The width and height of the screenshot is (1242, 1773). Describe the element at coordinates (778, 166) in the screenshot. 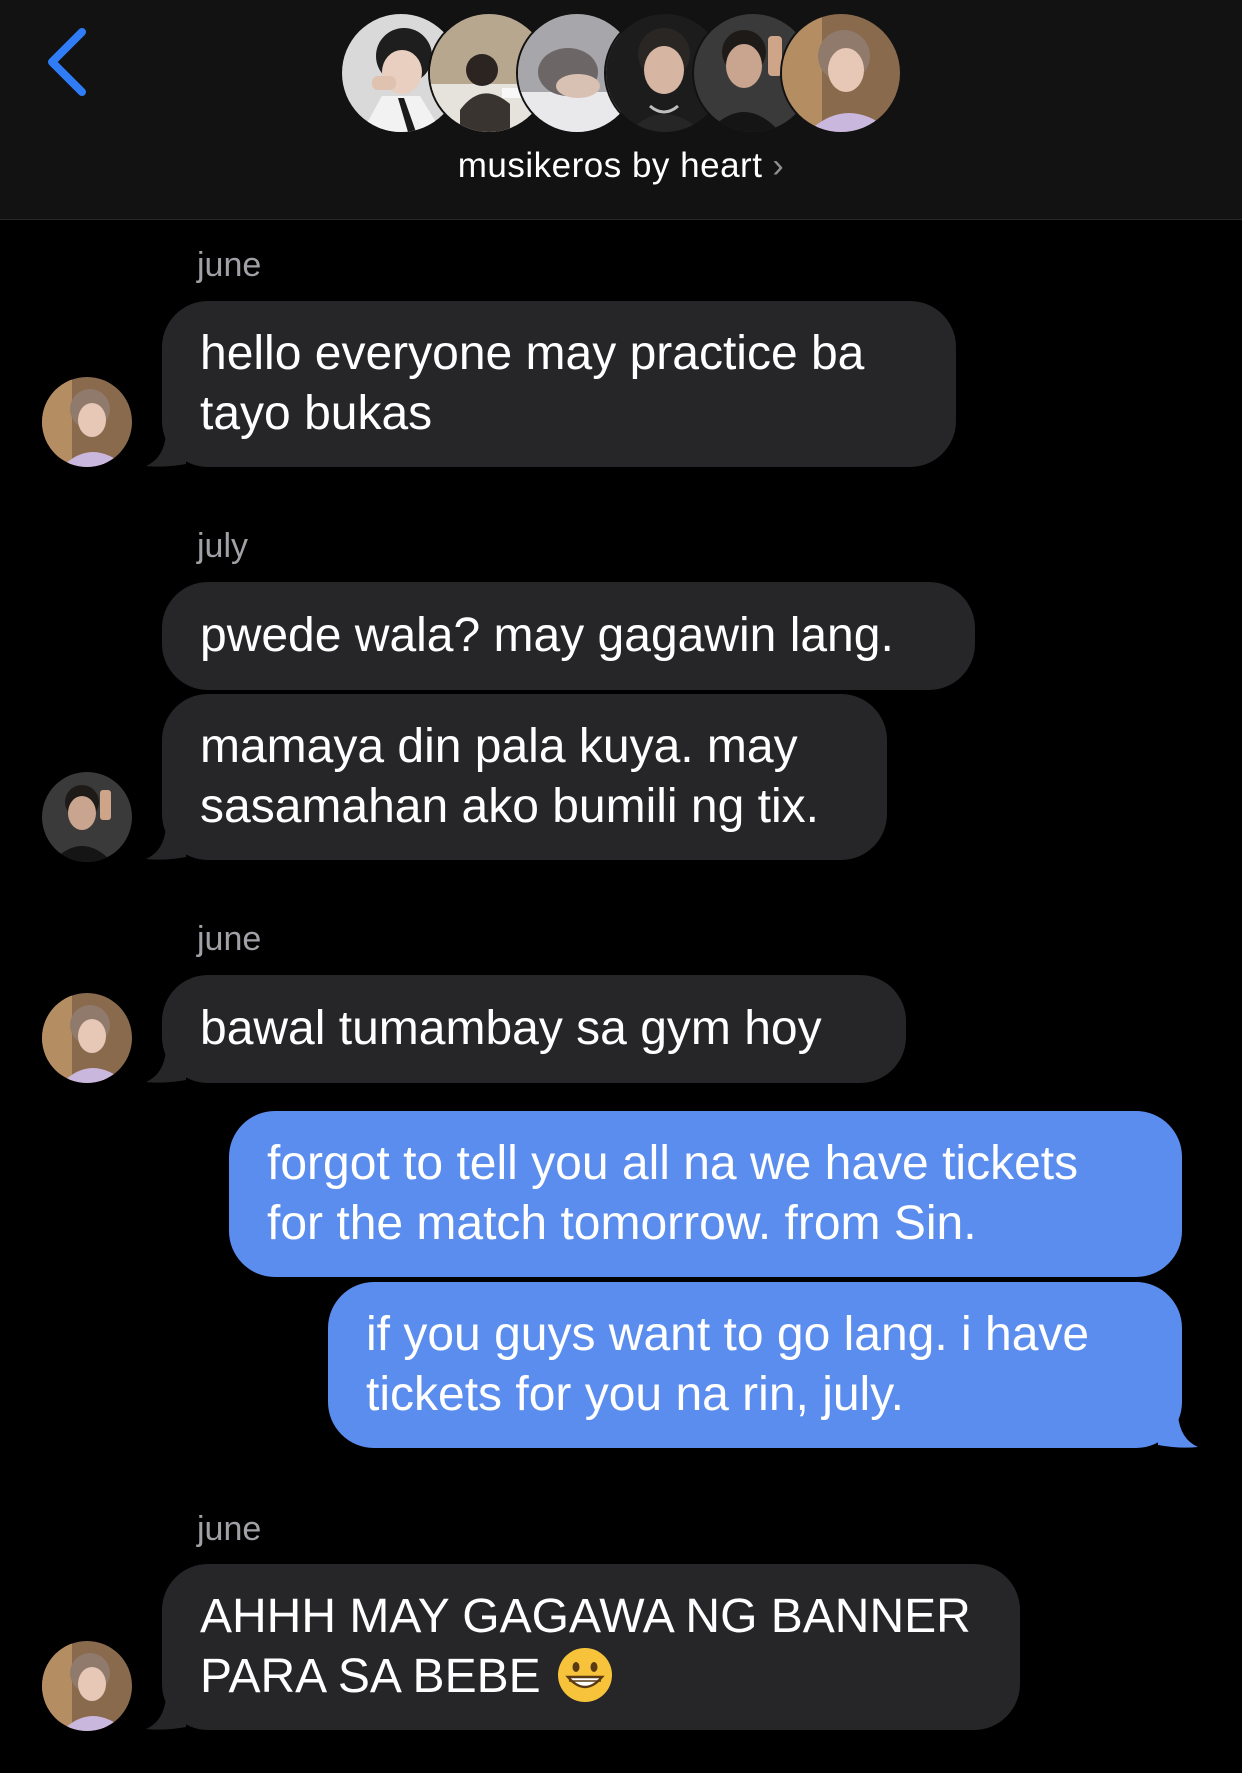

I see `chevron-right-icon: ›` at that location.